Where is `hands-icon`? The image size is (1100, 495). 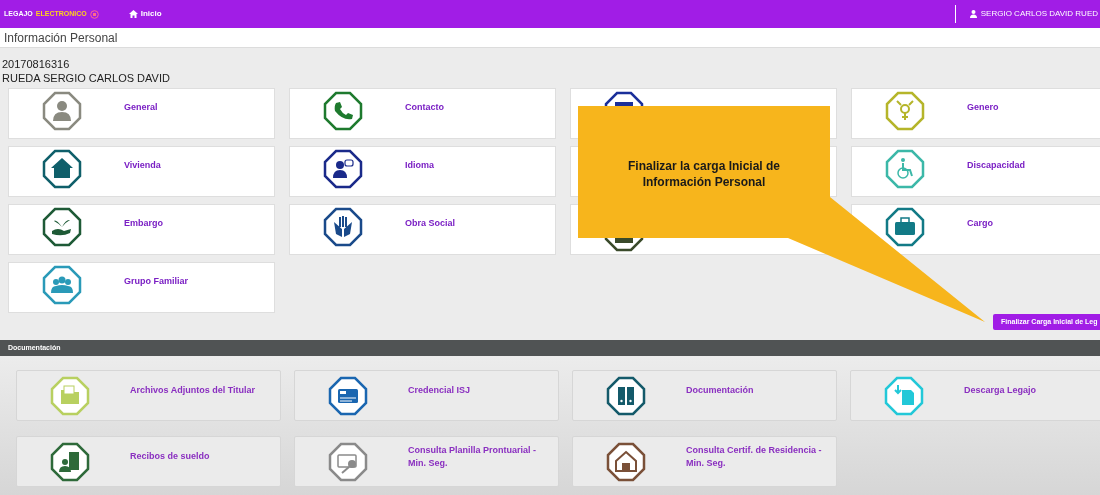
hands-icon is located at coordinates (343, 226).